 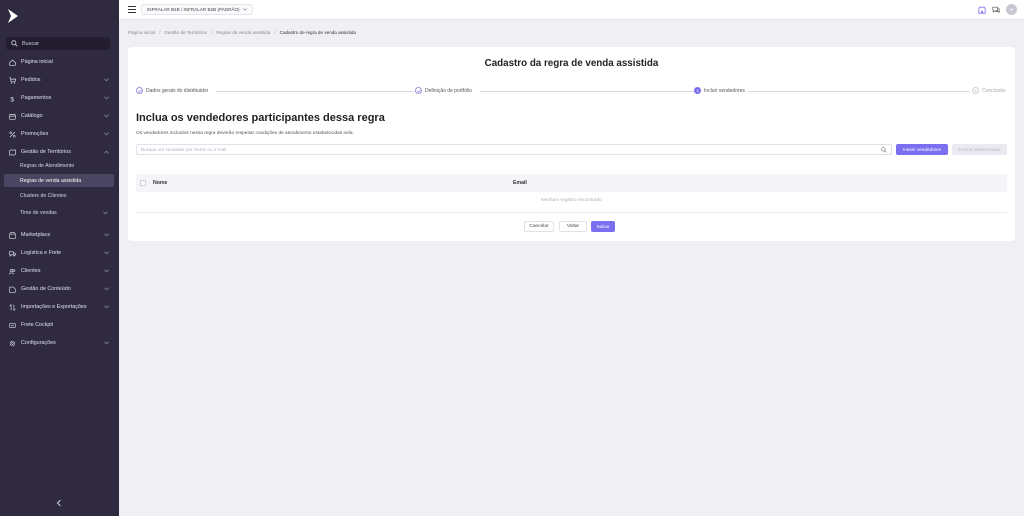 What do you see at coordinates (12, 253) in the screenshot?
I see `truck-icon` at bounding box center [12, 253].